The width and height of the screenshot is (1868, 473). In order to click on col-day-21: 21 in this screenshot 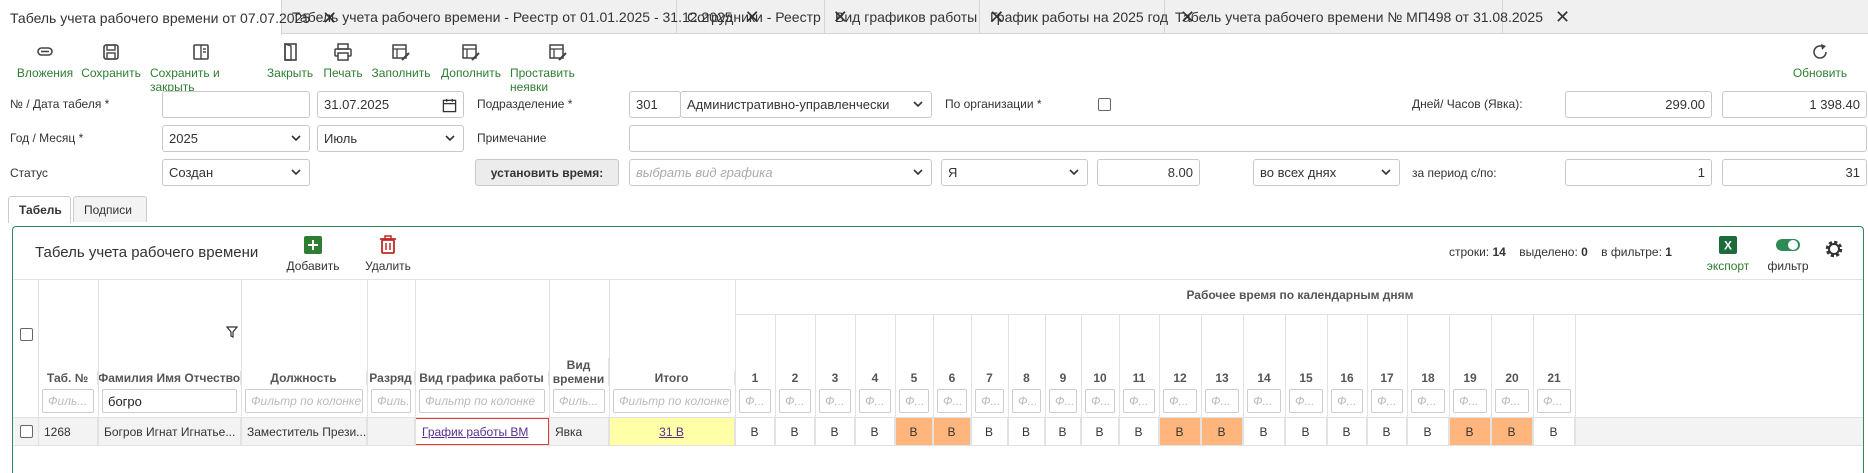, I will do `click(1554, 378)`.